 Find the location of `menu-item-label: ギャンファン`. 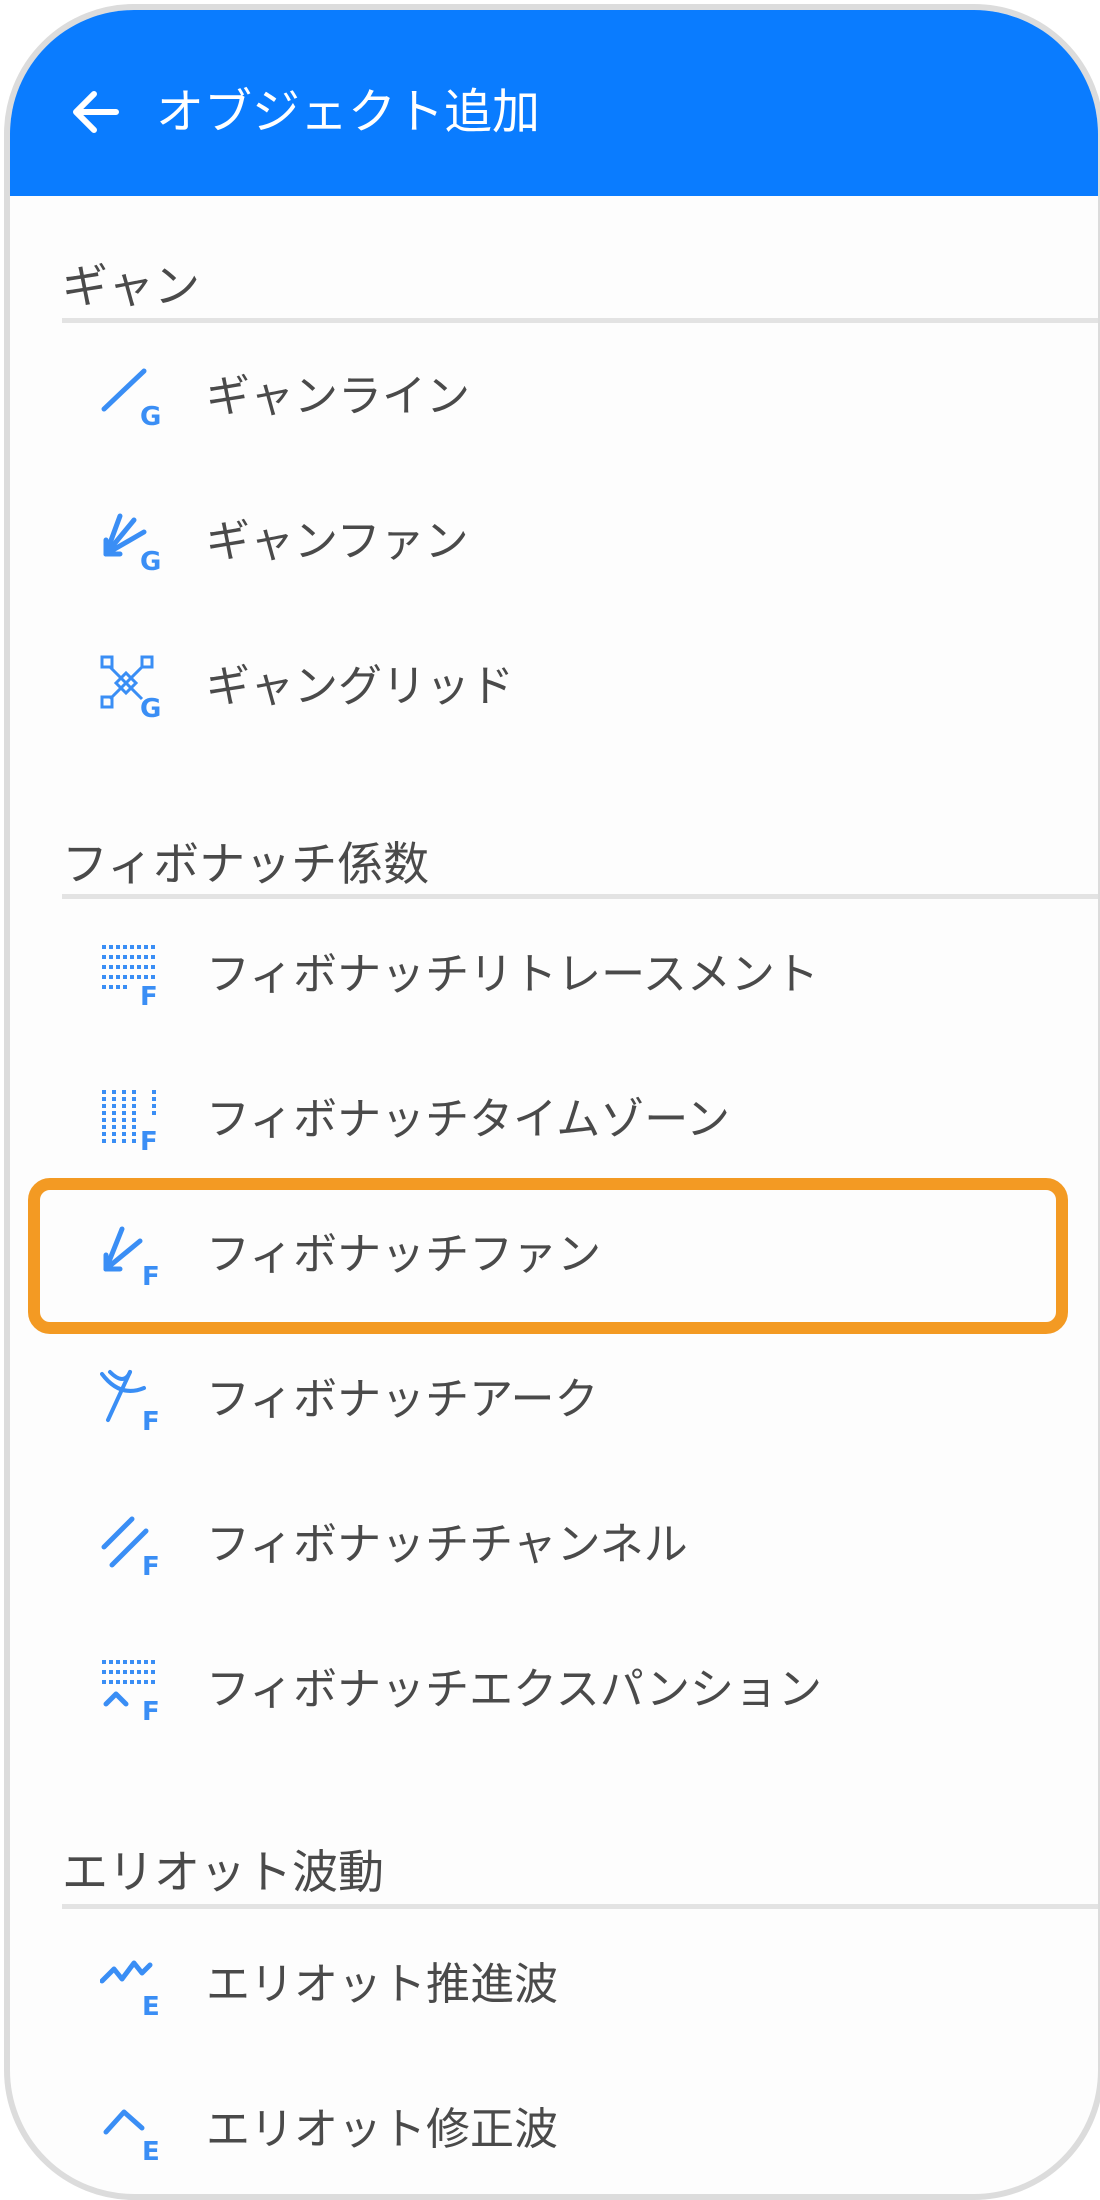

menu-item-label: ギャンファン is located at coordinates (337, 541).